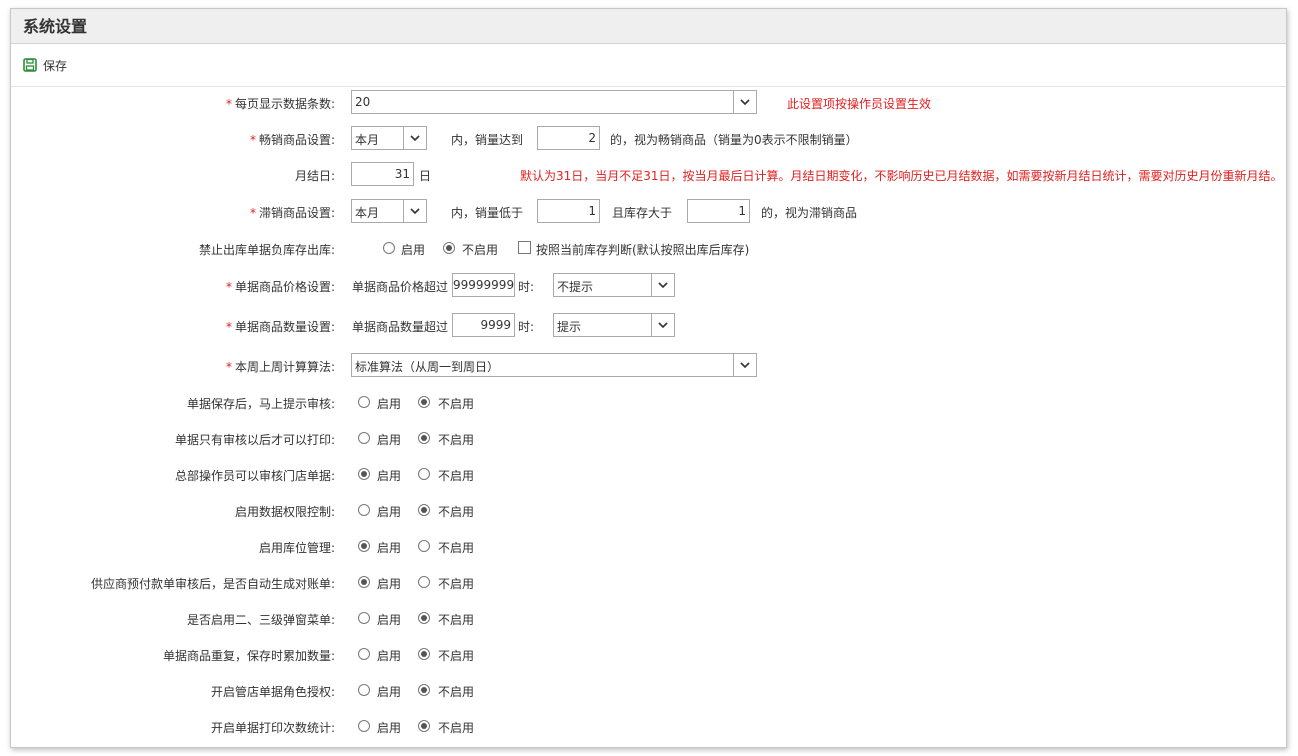  What do you see at coordinates (524, 247) in the screenshot?
I see `current-stock-checkbox` at bounding box center [524, 247].